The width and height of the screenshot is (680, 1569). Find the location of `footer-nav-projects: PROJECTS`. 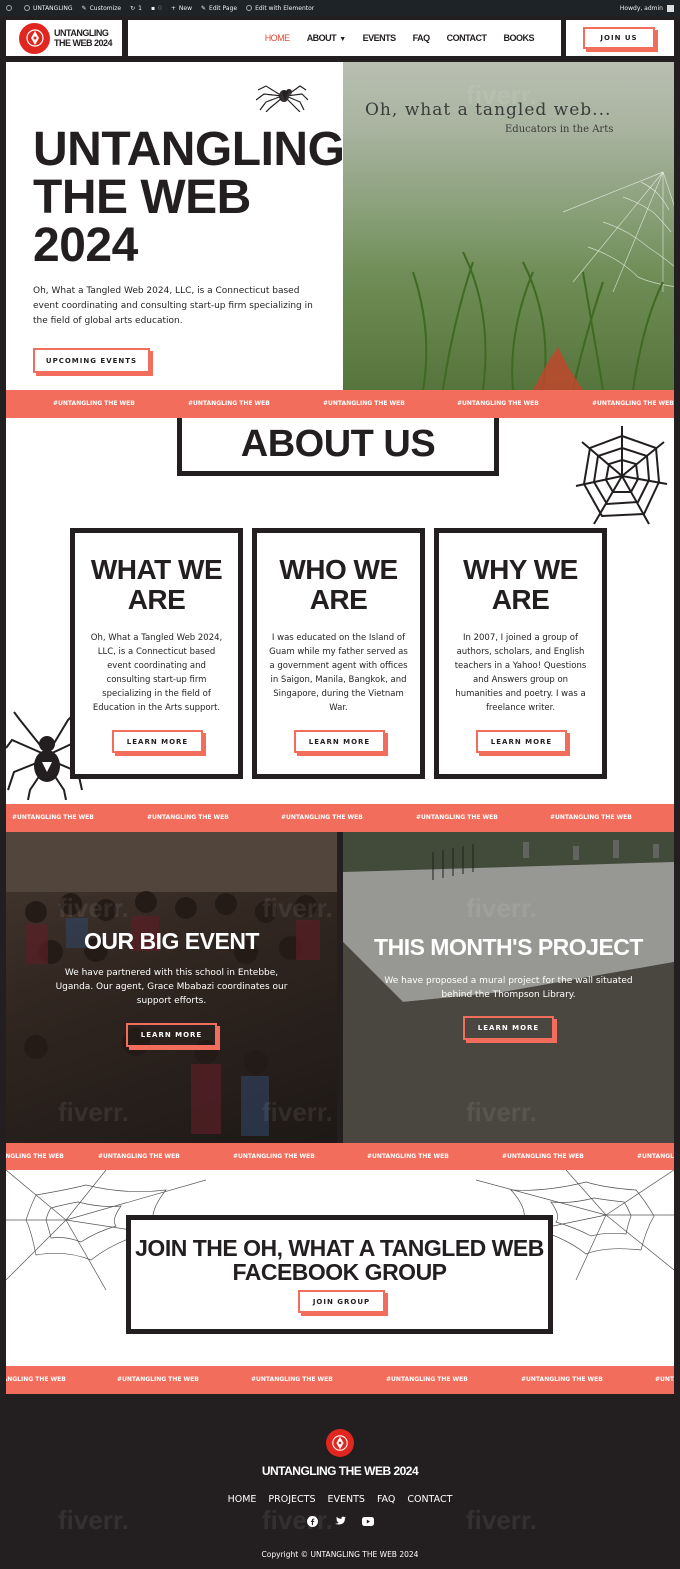

footer-nav-projects: PROJECTS is located at coordinates (291, 1499).